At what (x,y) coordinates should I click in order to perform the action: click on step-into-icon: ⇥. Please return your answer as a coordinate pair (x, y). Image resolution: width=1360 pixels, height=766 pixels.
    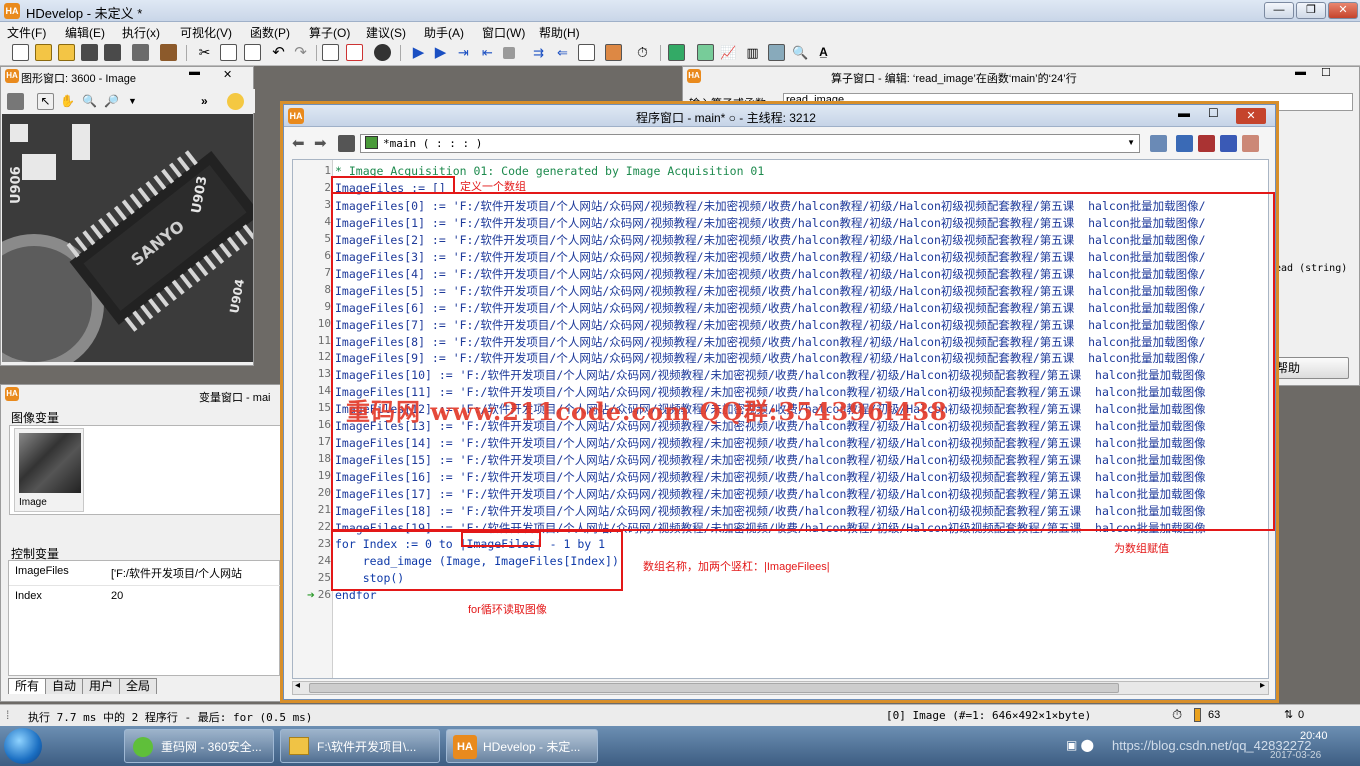
    Looking at the image, I should click on (463, 52).